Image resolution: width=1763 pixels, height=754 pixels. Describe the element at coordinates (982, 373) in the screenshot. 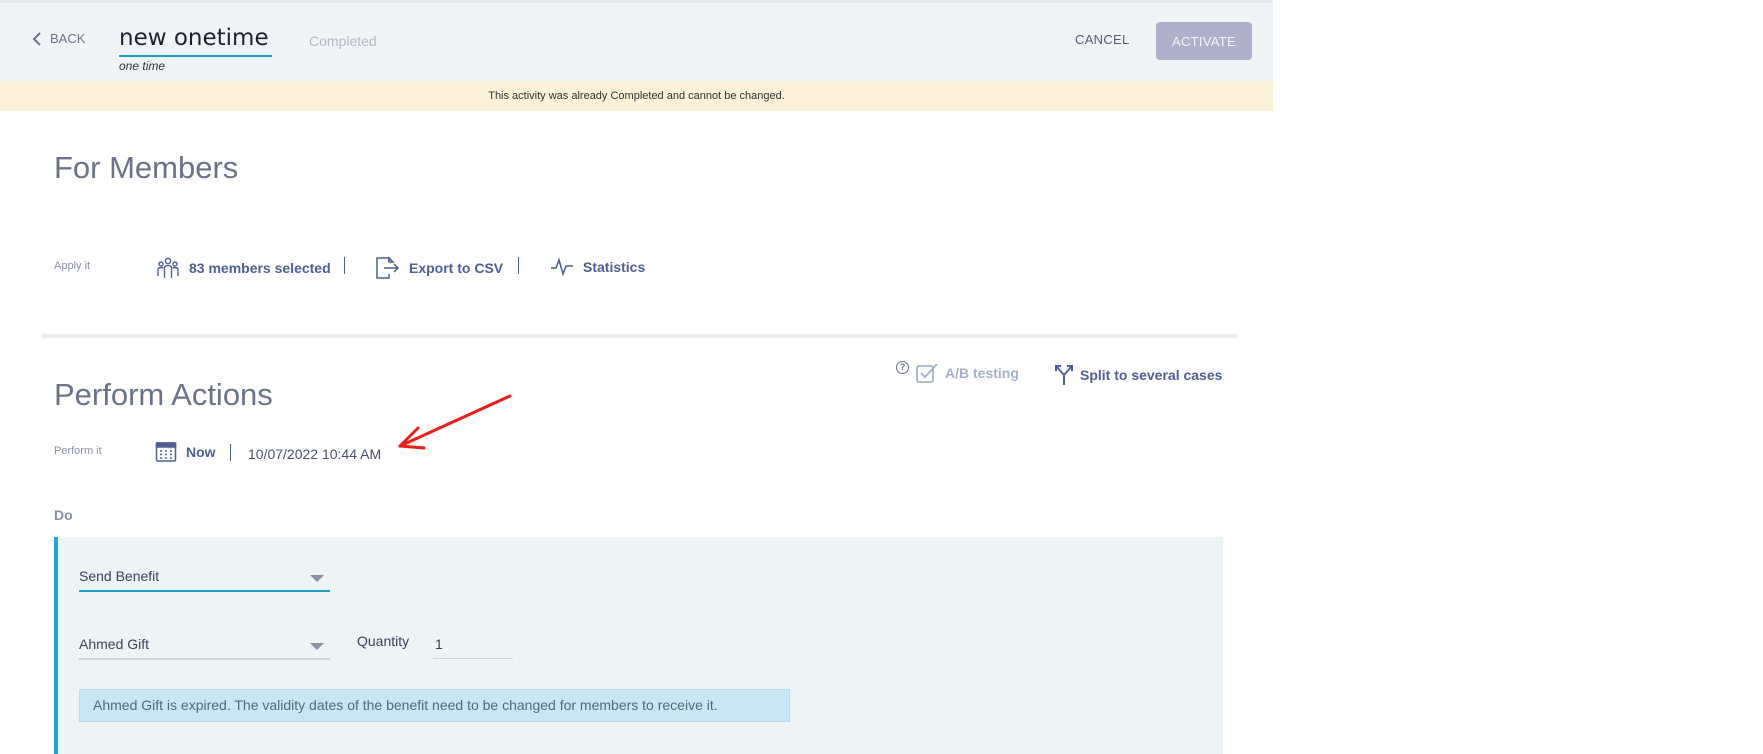

I see `ab-testing-label: A/B testing` at that location.